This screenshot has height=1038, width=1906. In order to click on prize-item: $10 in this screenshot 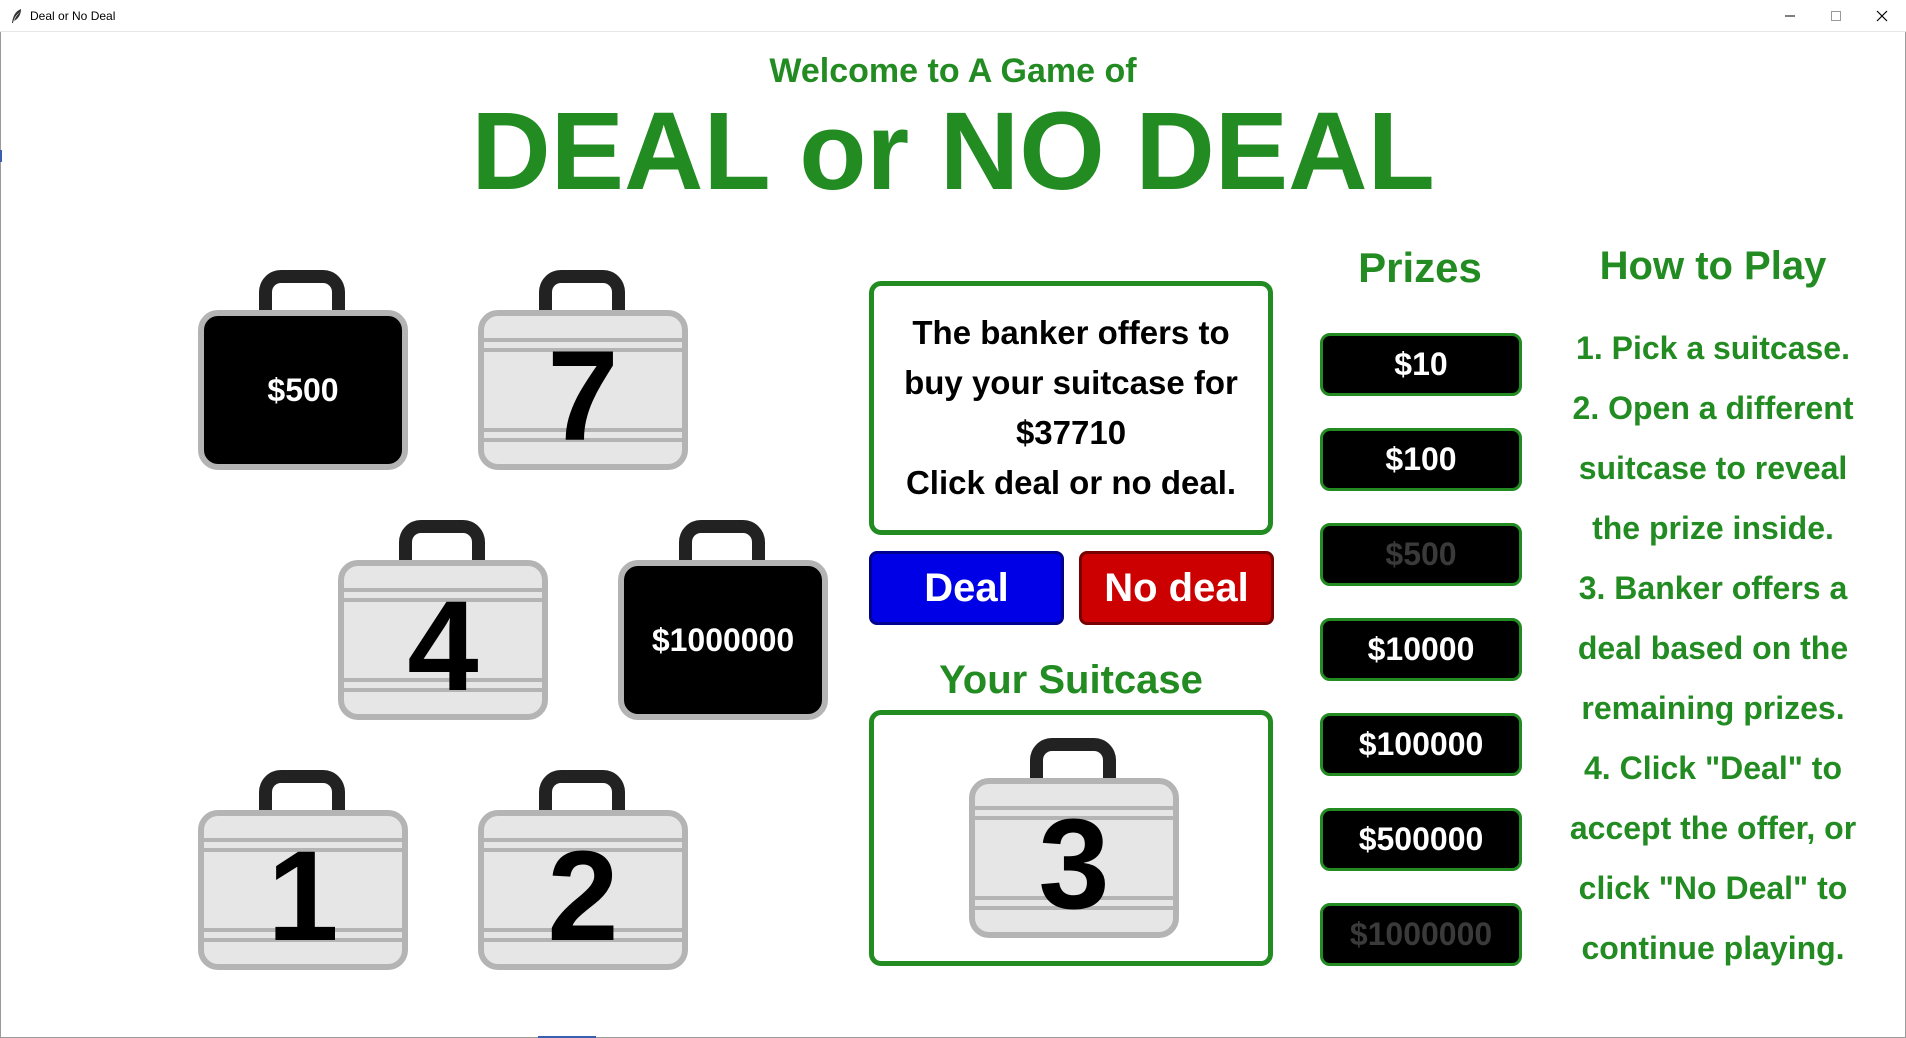, I will do `click(1421, 364)`.